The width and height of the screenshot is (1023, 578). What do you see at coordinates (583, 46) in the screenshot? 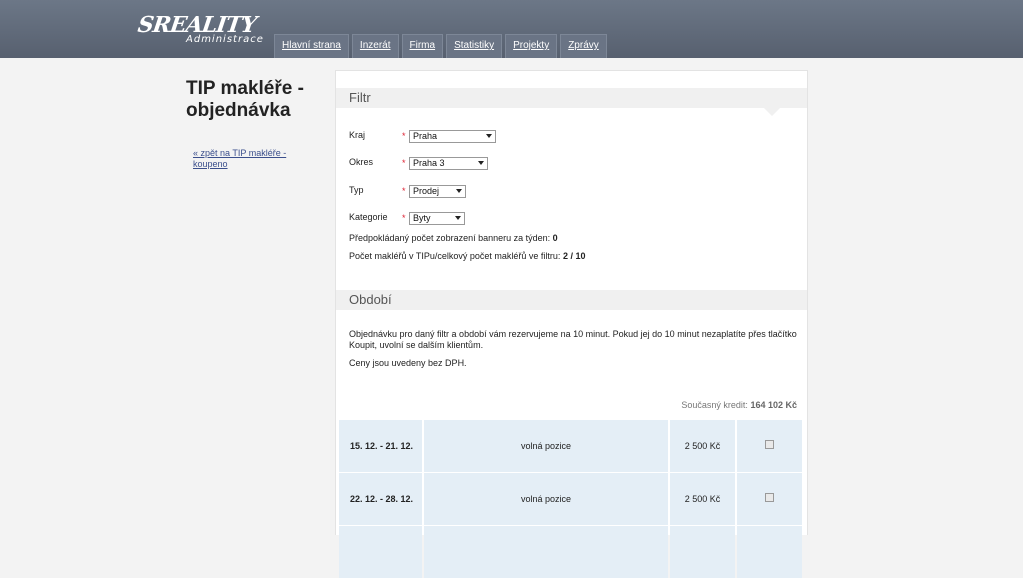
I see `nav-zpravy: Zprávy` at bounding box center [583, 46].